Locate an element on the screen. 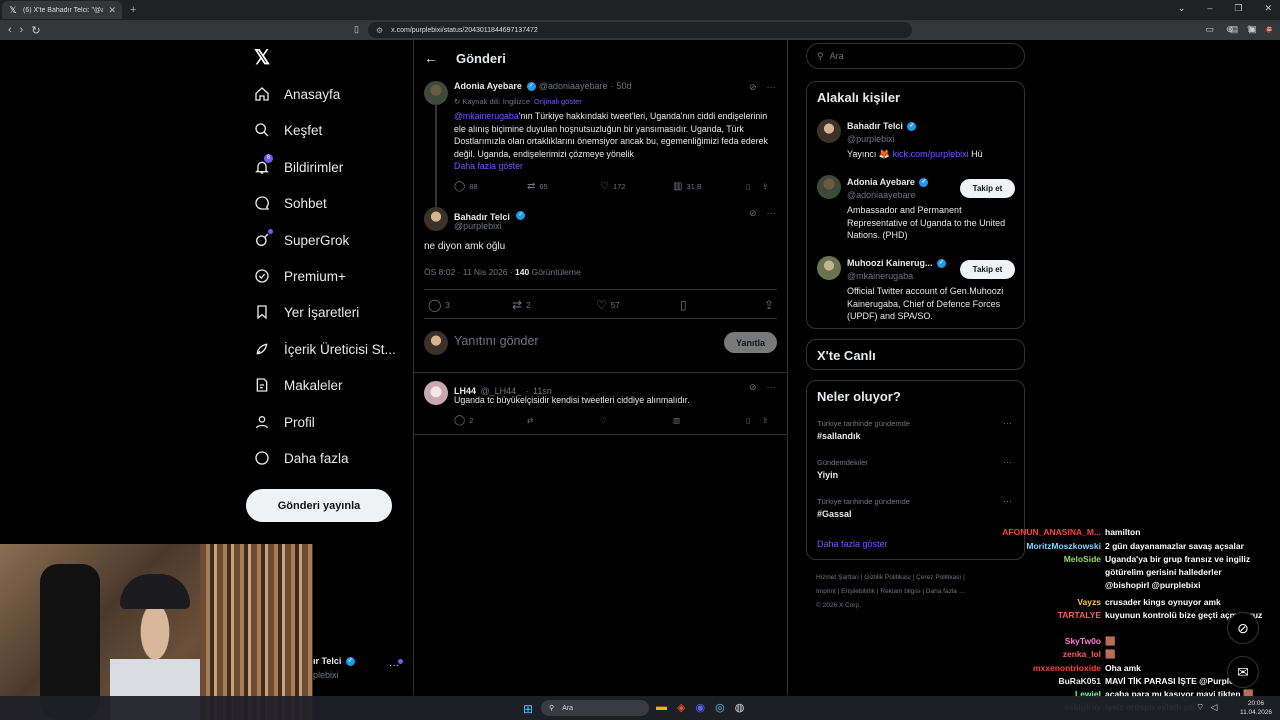 This screenshot has height=720, width=1280. file-explorer-icon: ▬ is located at coordinates (661, 707).